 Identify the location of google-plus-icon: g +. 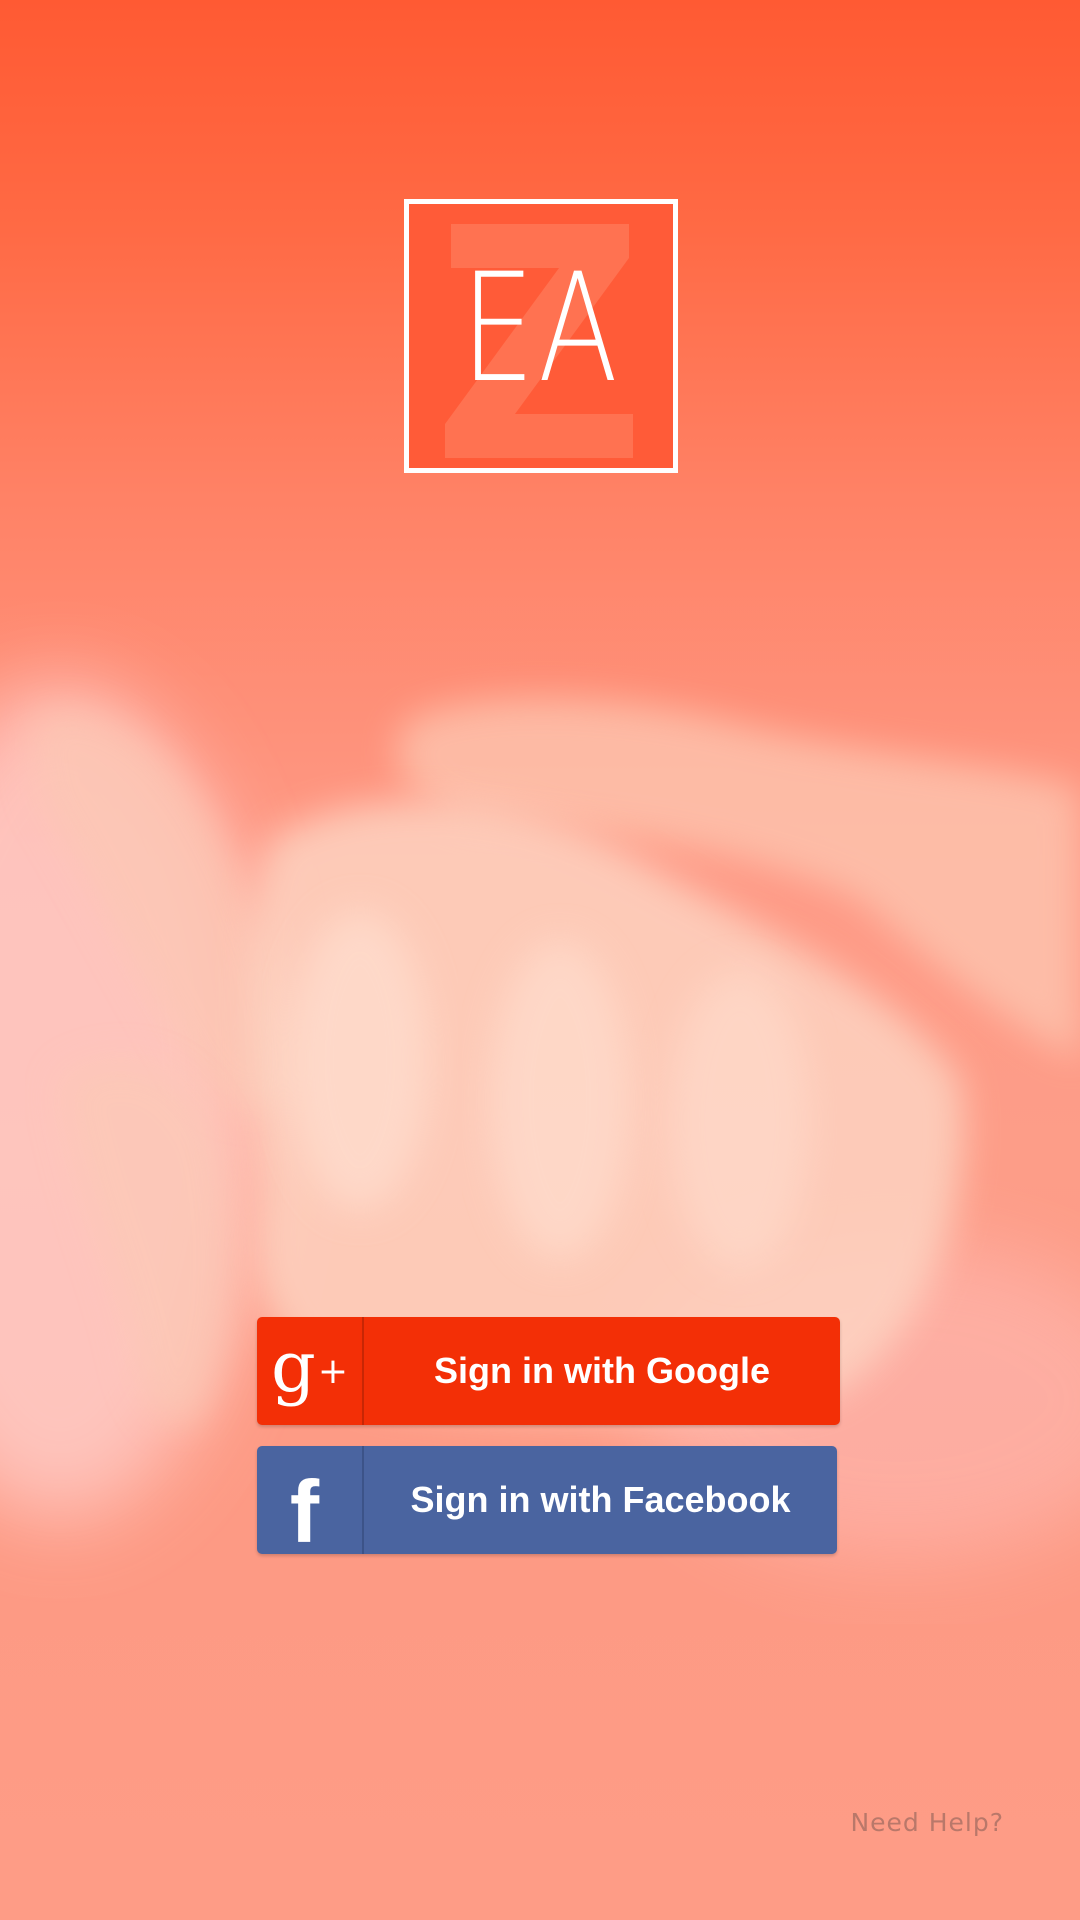
(310, 1371).